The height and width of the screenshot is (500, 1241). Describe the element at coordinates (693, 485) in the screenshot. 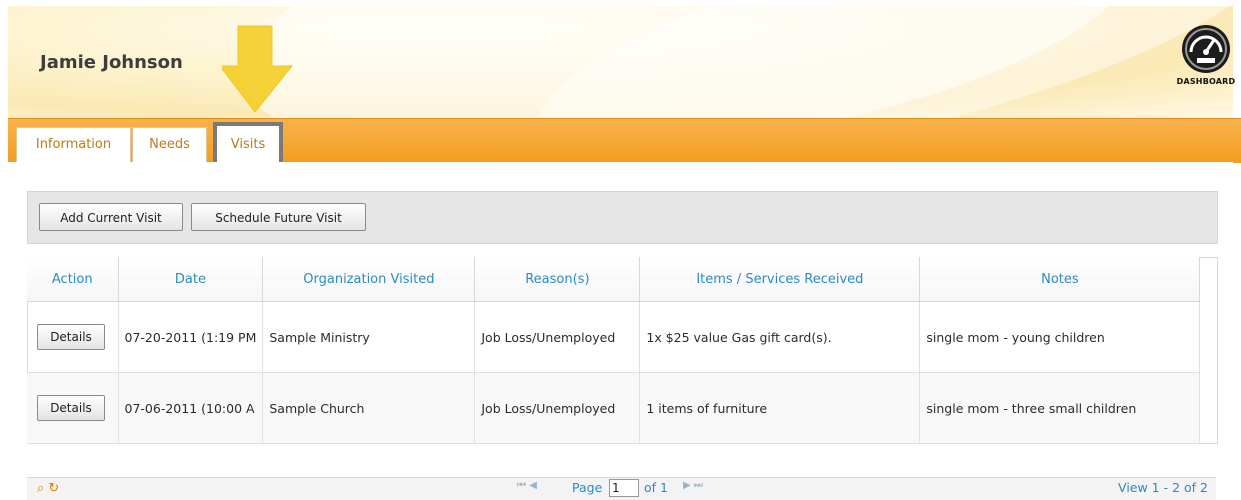

I see `pager-next-controls: ▶ ⏭` at that location.